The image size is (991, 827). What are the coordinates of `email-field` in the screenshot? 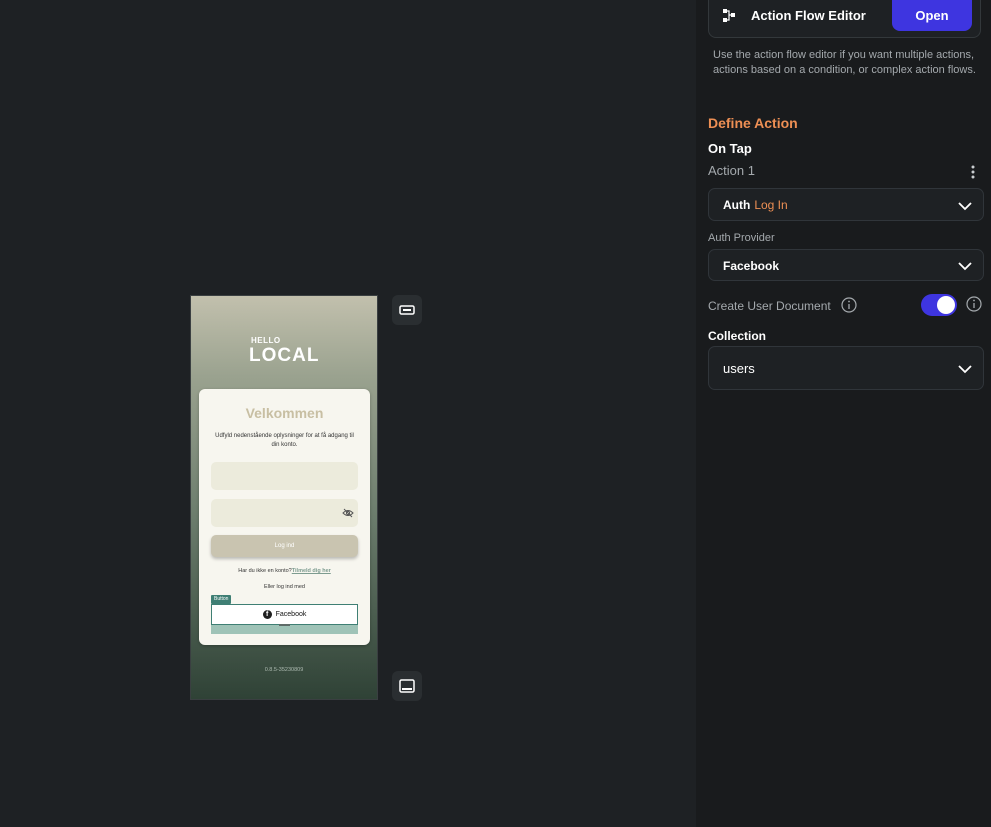 It's located at (284, 476).